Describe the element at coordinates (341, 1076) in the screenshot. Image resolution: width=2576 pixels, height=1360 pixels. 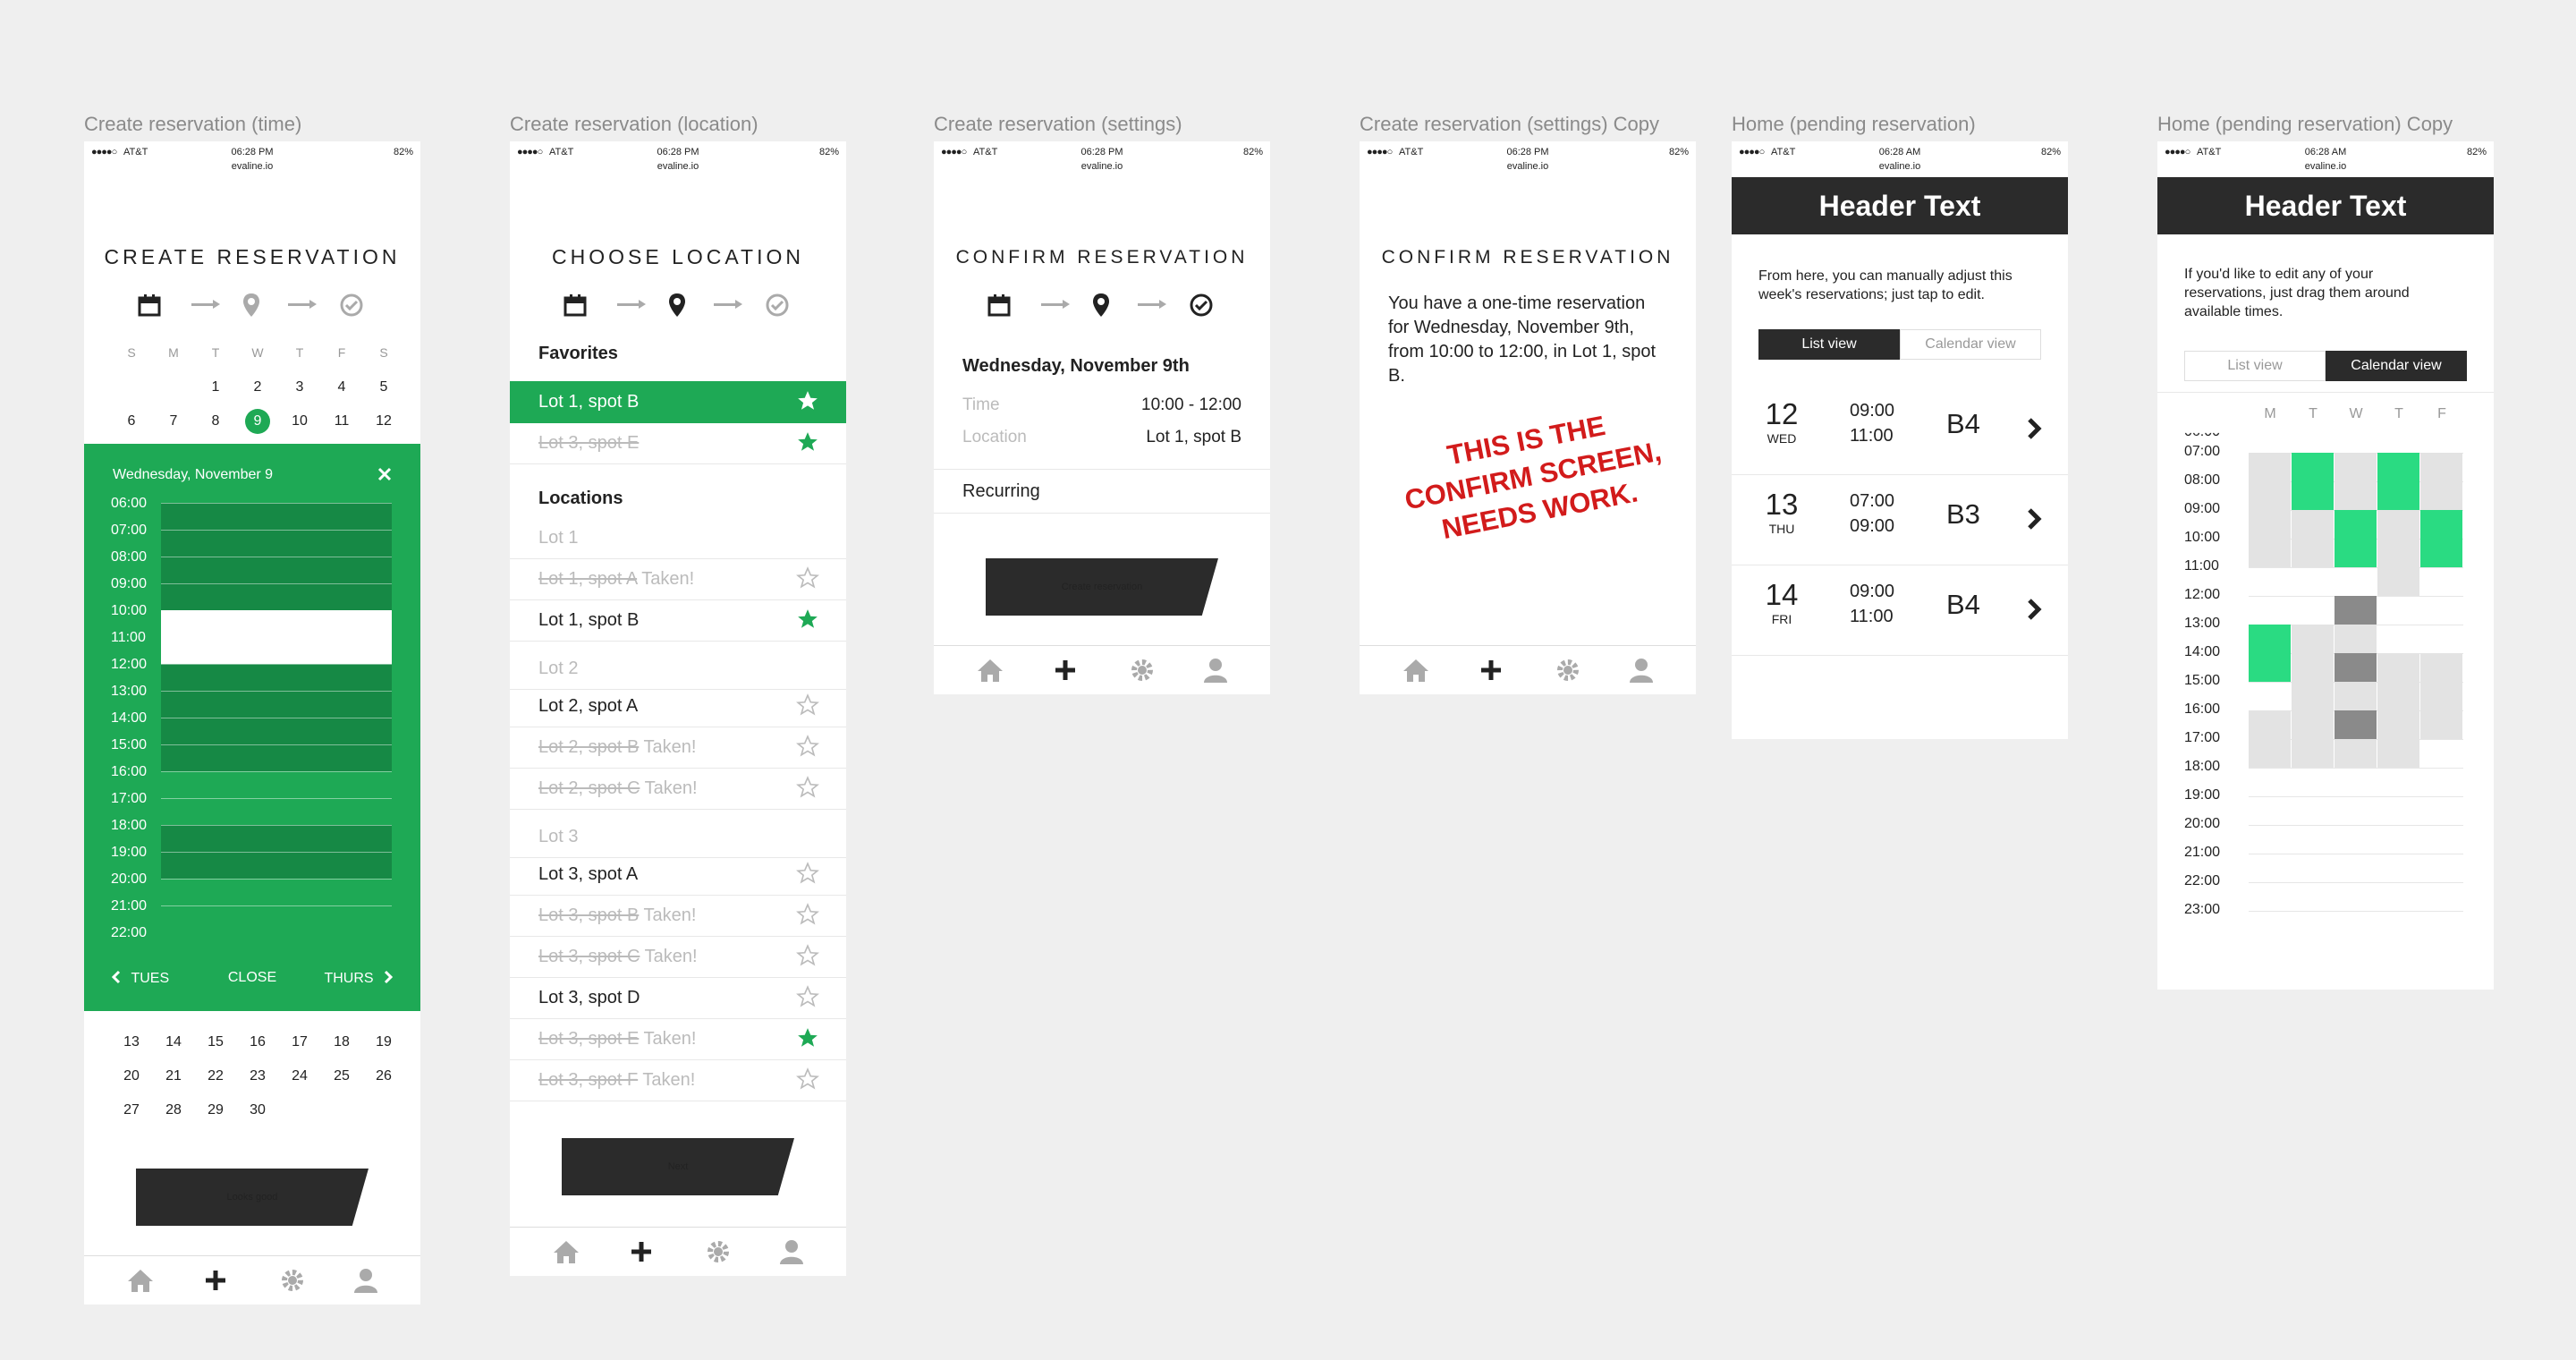
I see `calendar-day: 25` at that location.